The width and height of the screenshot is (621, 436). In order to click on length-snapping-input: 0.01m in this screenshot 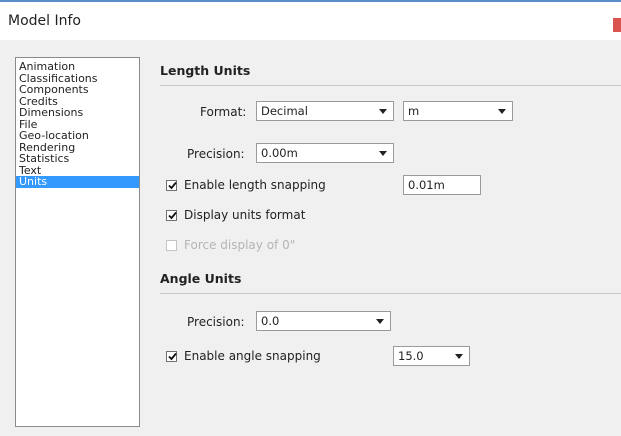, I will do `click(442, 185)`.